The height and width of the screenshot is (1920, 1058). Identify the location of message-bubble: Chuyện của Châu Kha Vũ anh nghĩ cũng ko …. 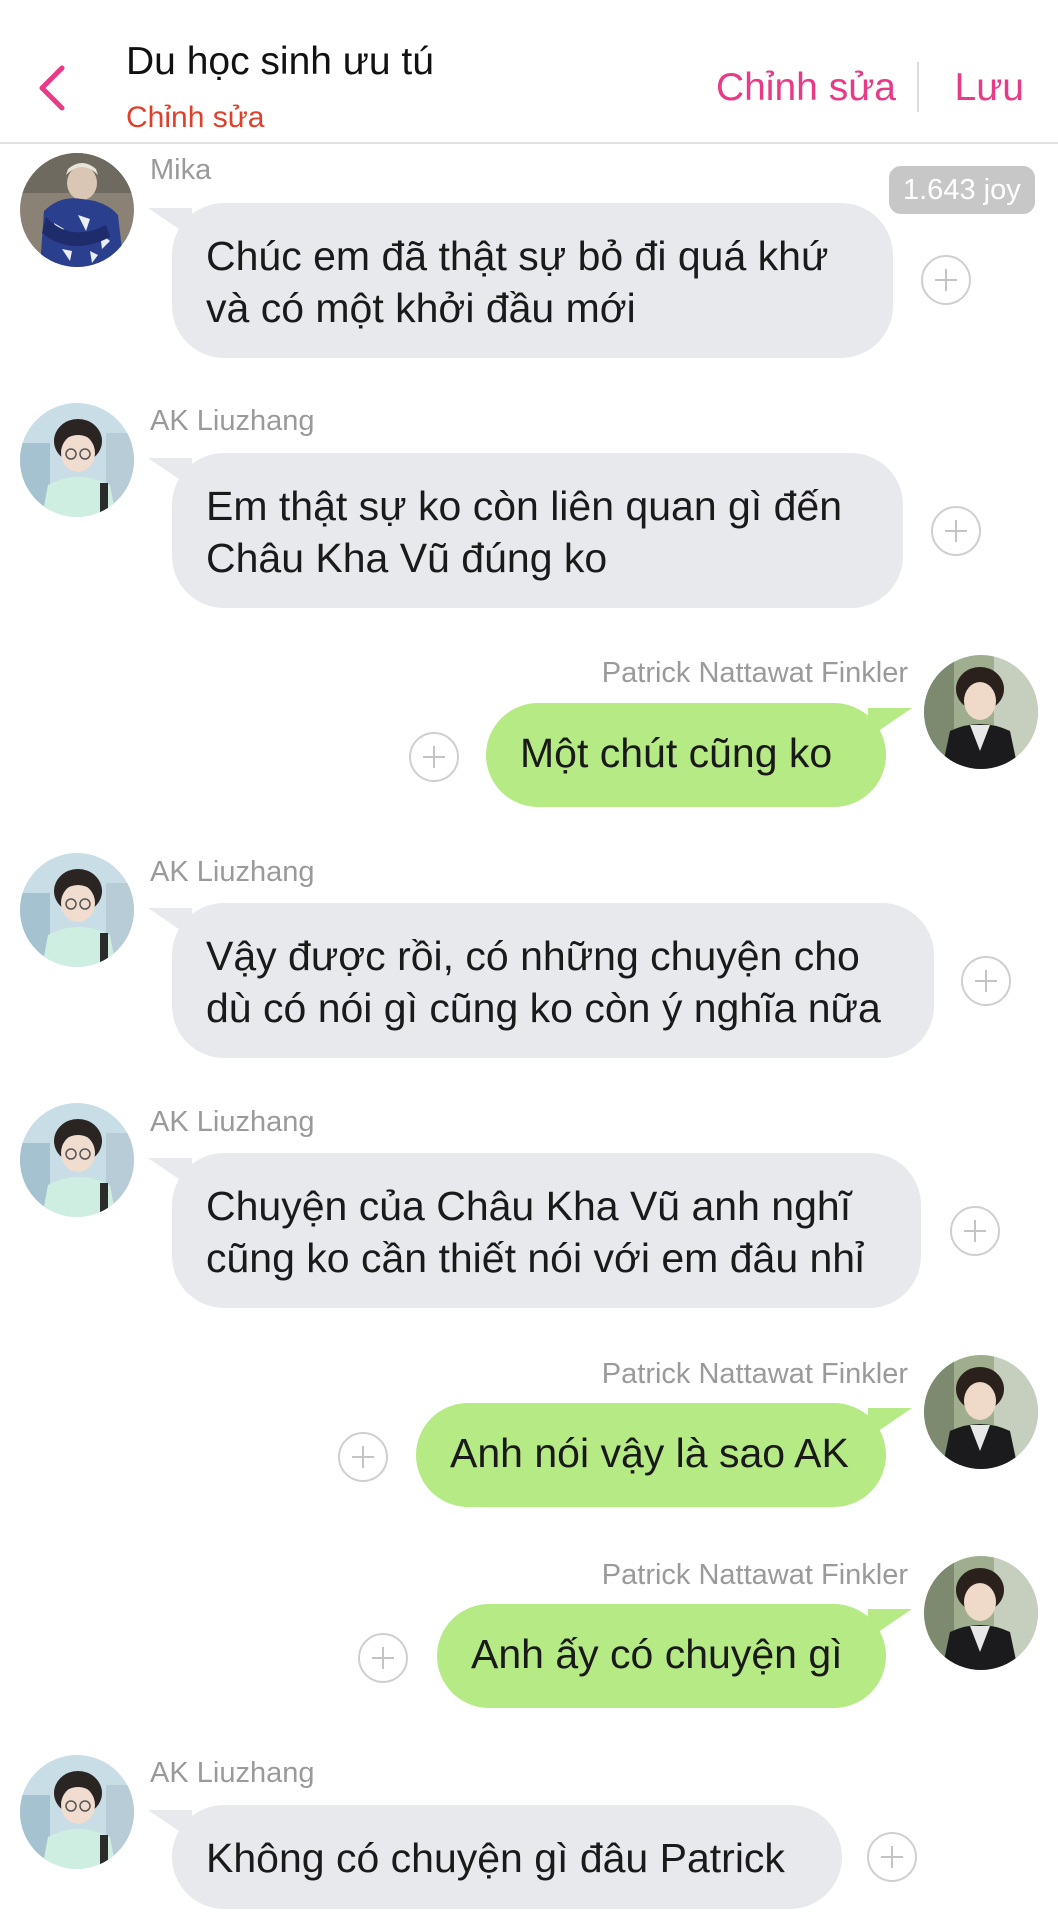
(546, 1230).